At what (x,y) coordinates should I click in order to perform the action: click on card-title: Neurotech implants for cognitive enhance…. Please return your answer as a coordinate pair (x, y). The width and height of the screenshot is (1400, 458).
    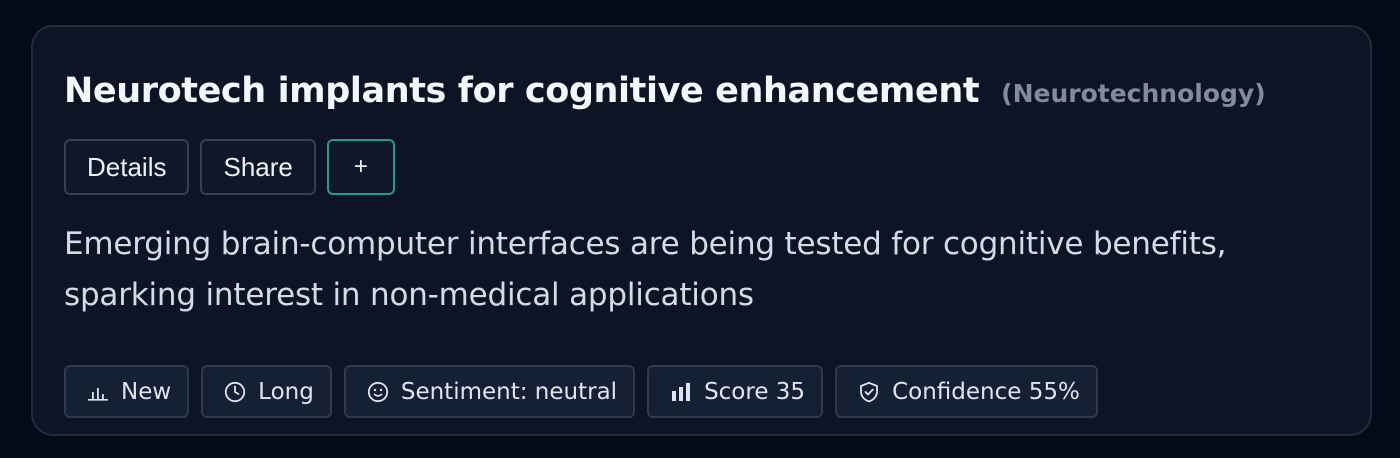
    Looking at the image, I should click on (522, 91).